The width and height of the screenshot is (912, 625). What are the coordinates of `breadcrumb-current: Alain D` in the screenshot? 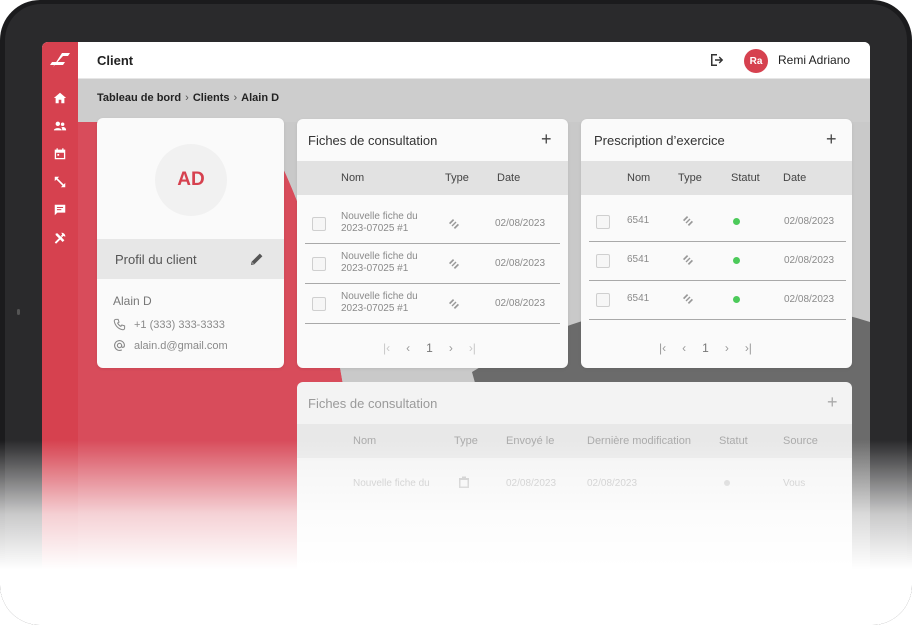 It's located at (260, 98).